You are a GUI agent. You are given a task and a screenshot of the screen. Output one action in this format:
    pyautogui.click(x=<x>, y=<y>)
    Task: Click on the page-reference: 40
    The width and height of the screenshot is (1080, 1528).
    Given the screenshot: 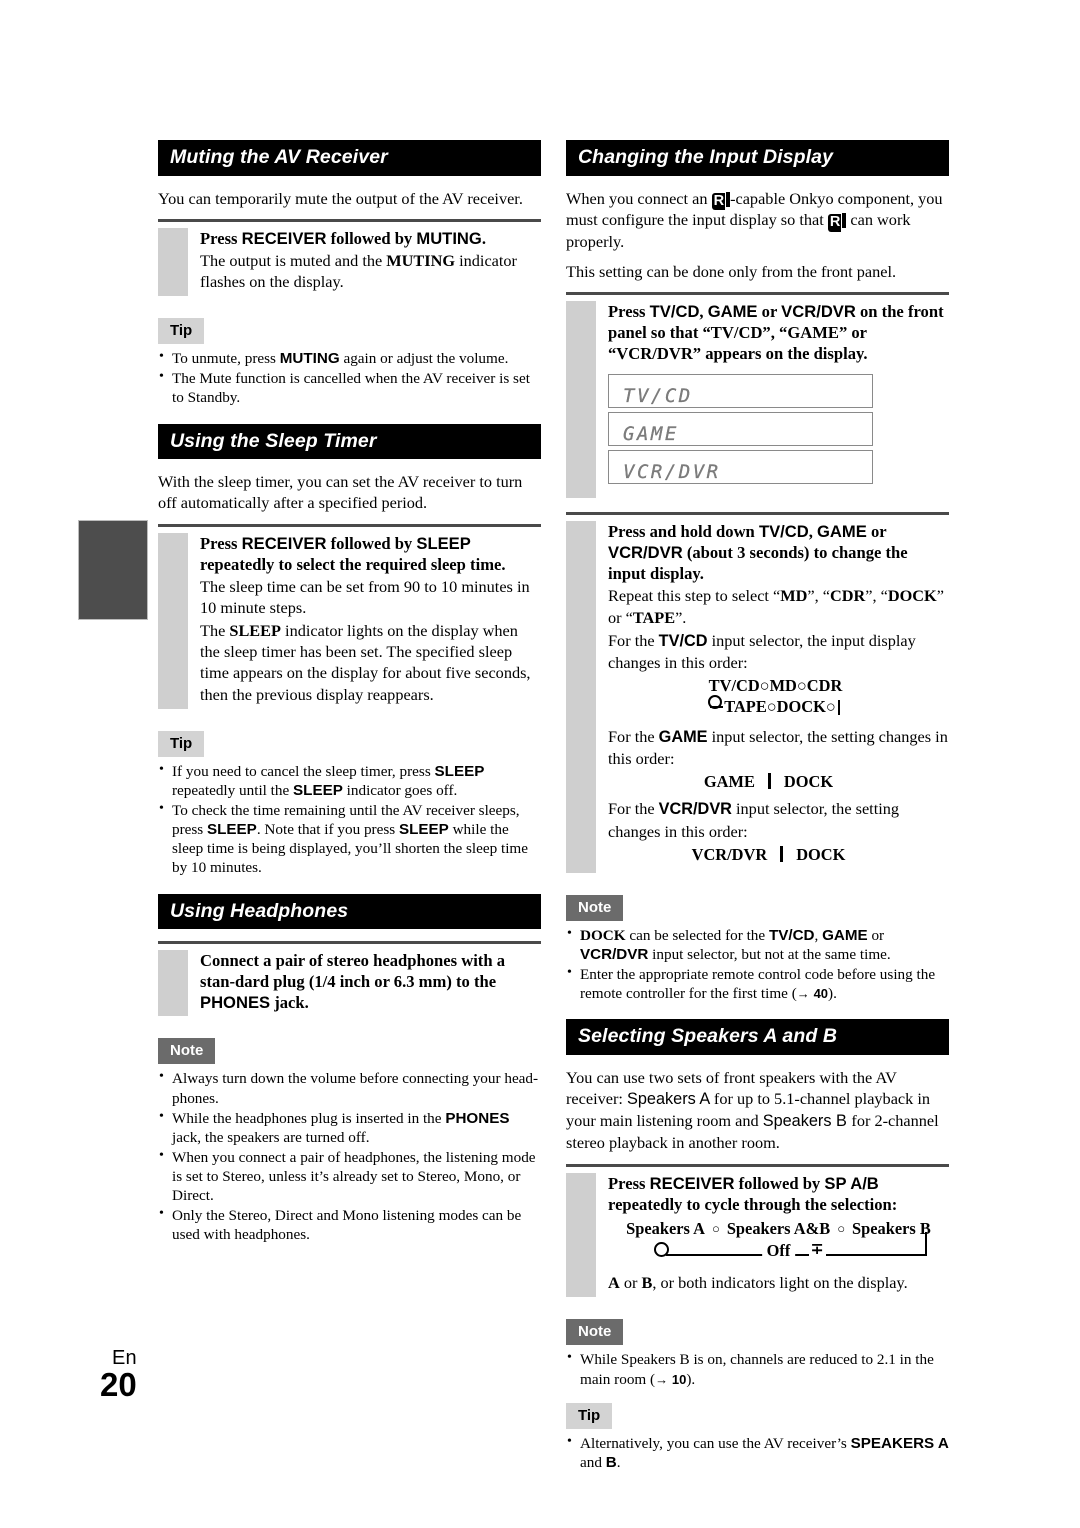 What is the action you would take?
    pyautogui.click(x=821, y=994)
    